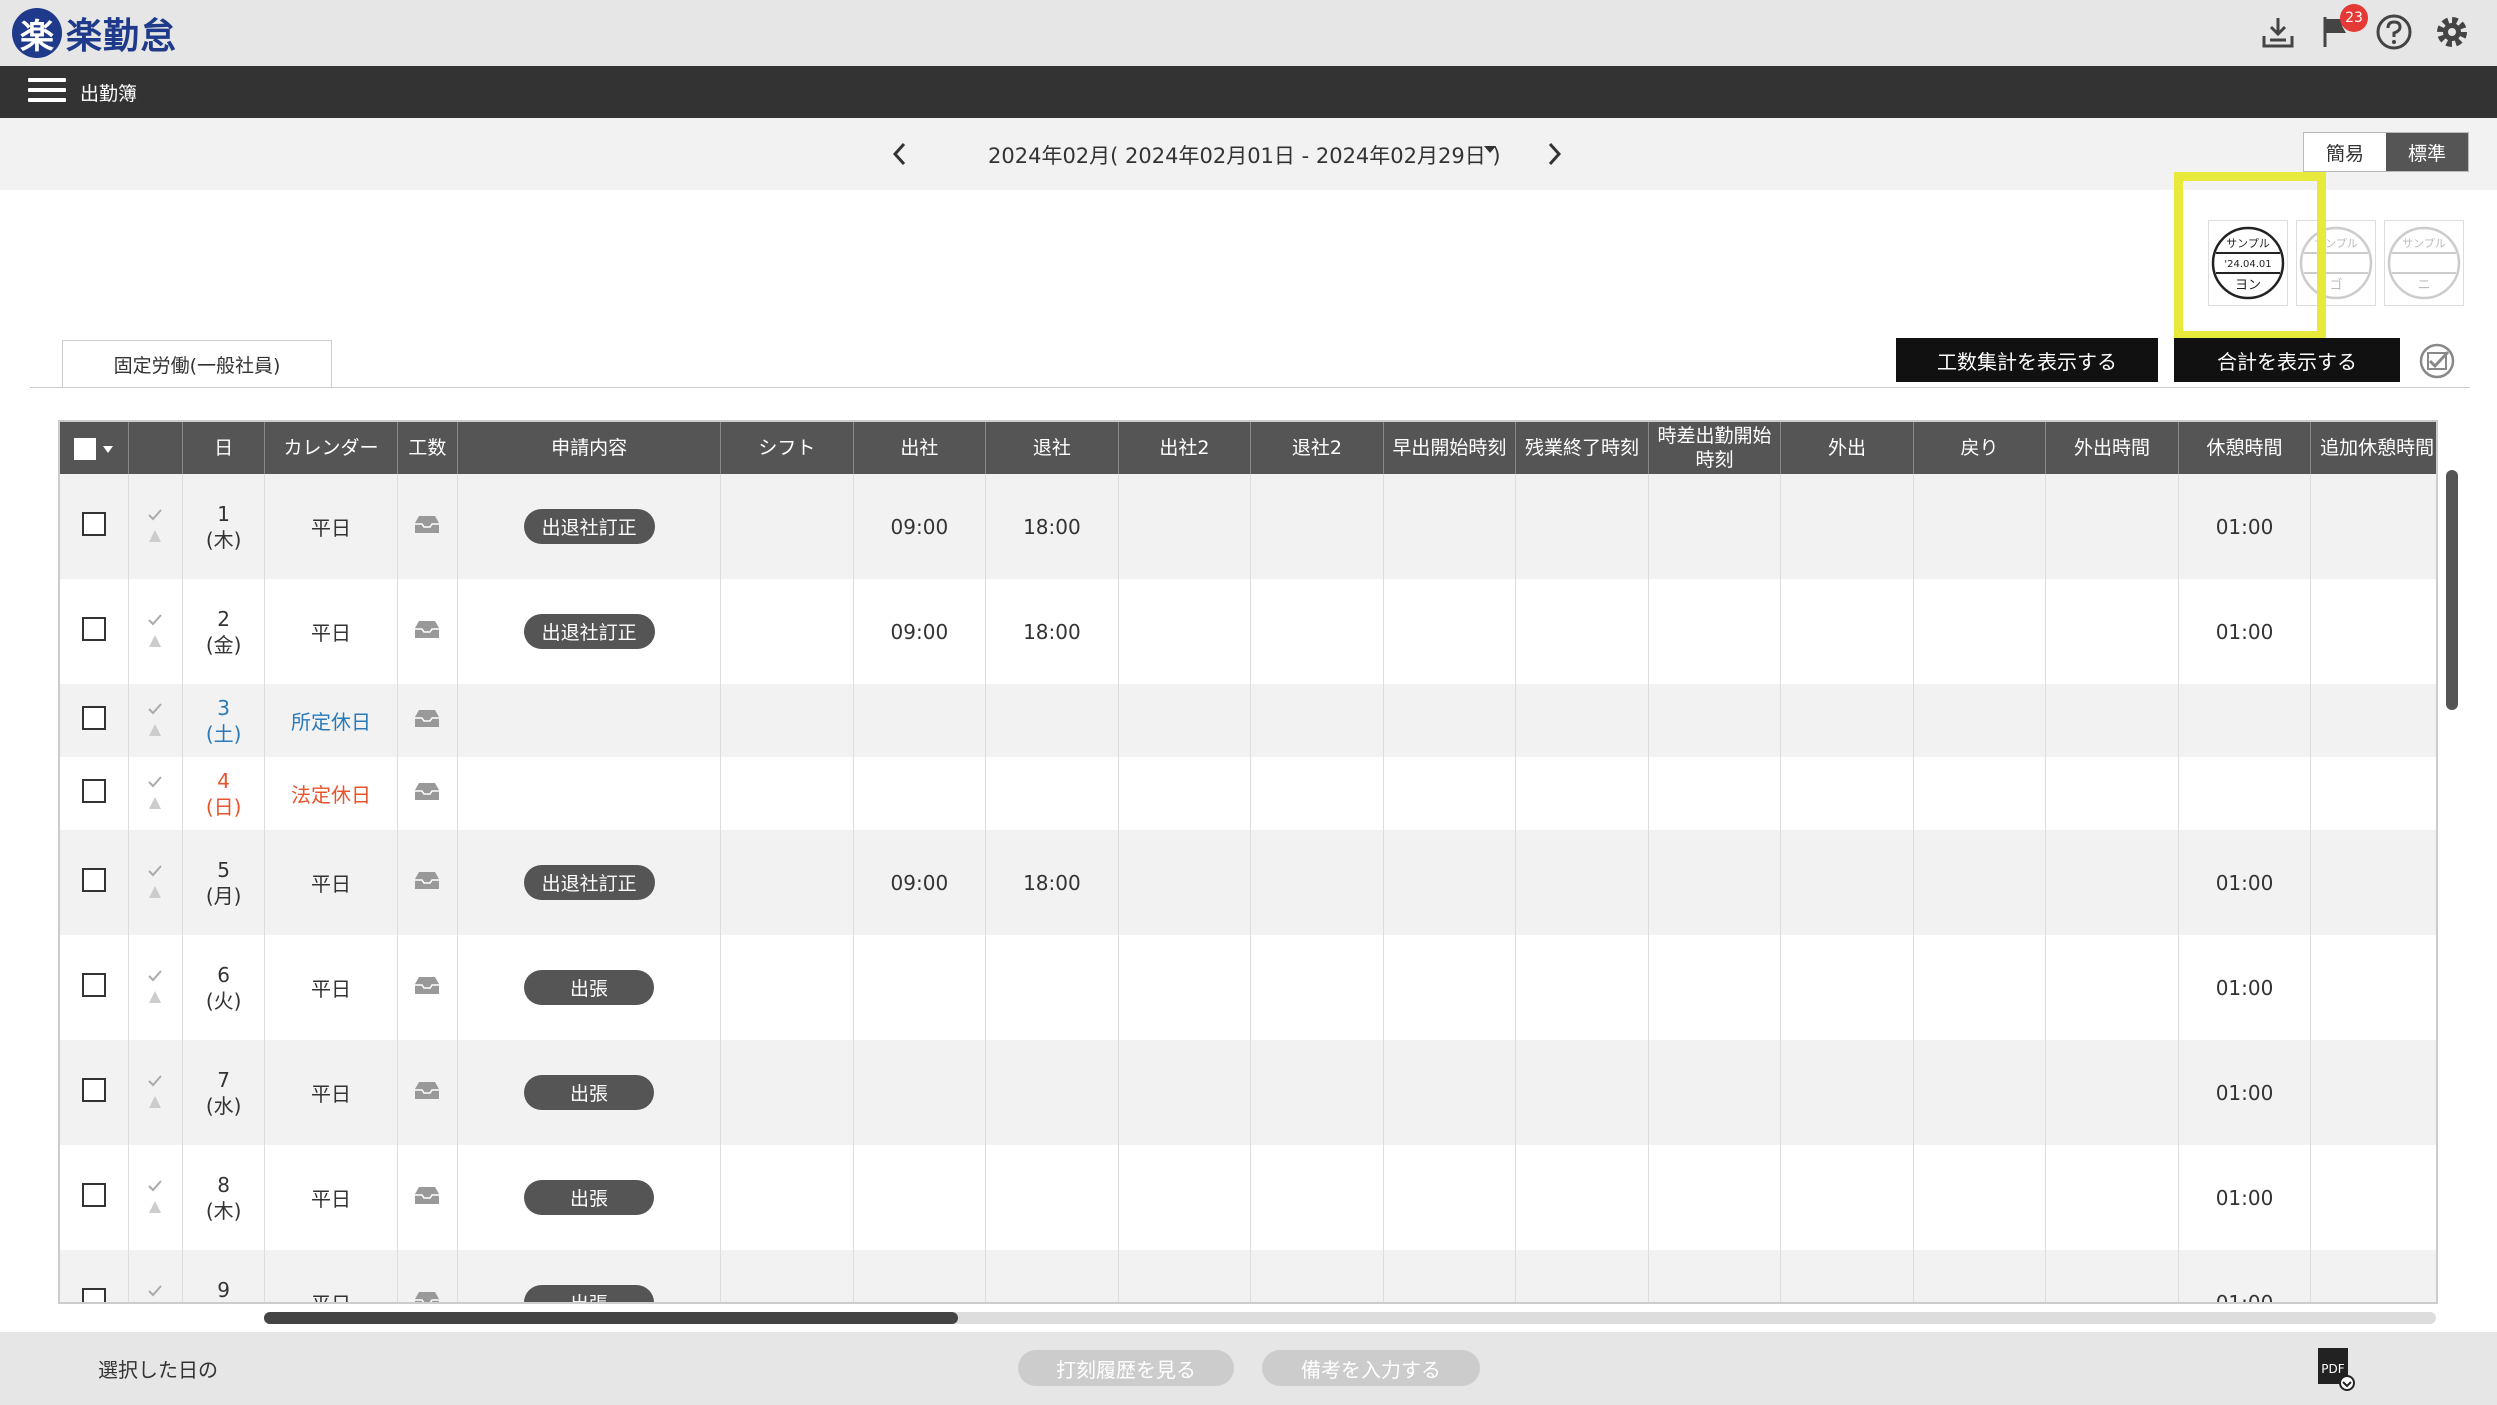 The height and width of the screenshot is (1405, 2497). Describe the element at coordinates (47, 92) in the screenshot. I see `menu-hamburger-icon` at that location.